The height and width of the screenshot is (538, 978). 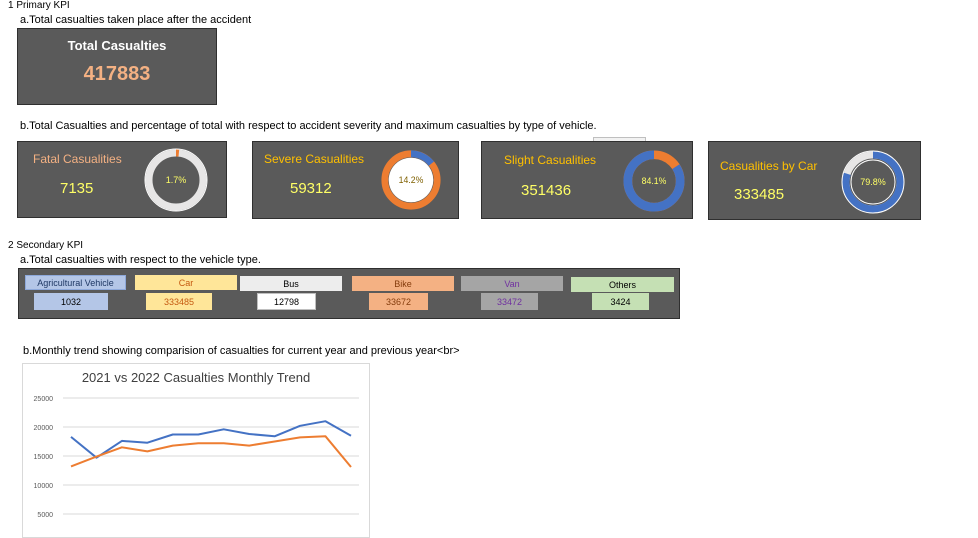 I want to click on fatal-casualties-title: Fatal Casualities, so click(x=77, y=159).